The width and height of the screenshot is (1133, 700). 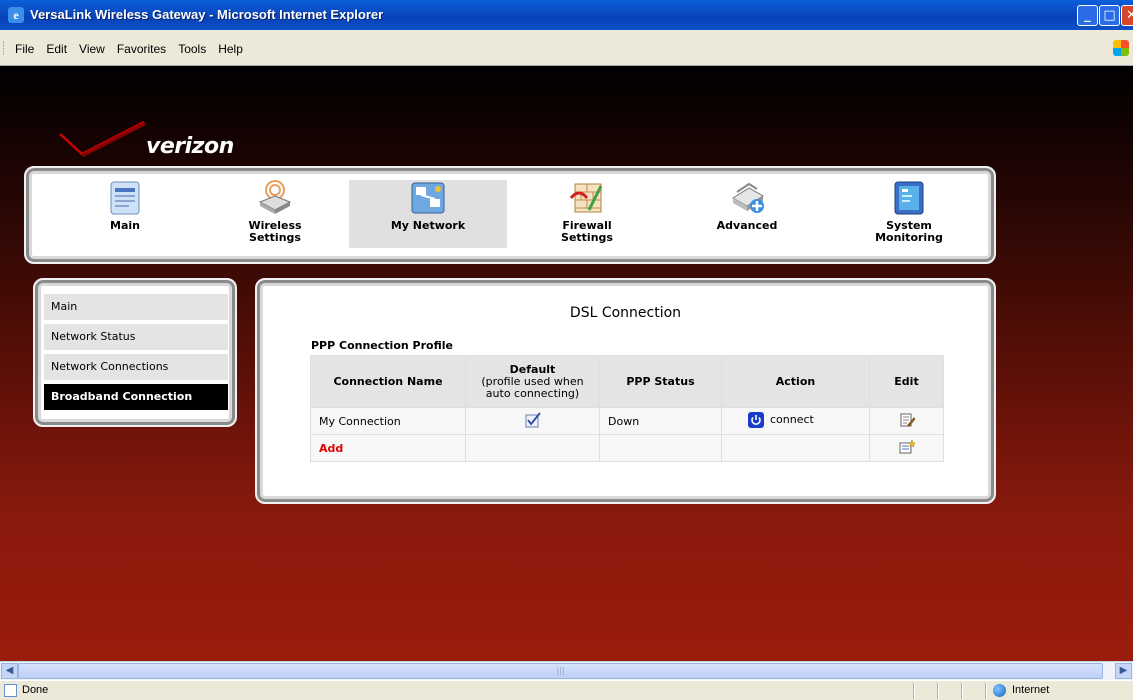 I want to click on verizon-logo: verizon, so click(x=153, y=140).